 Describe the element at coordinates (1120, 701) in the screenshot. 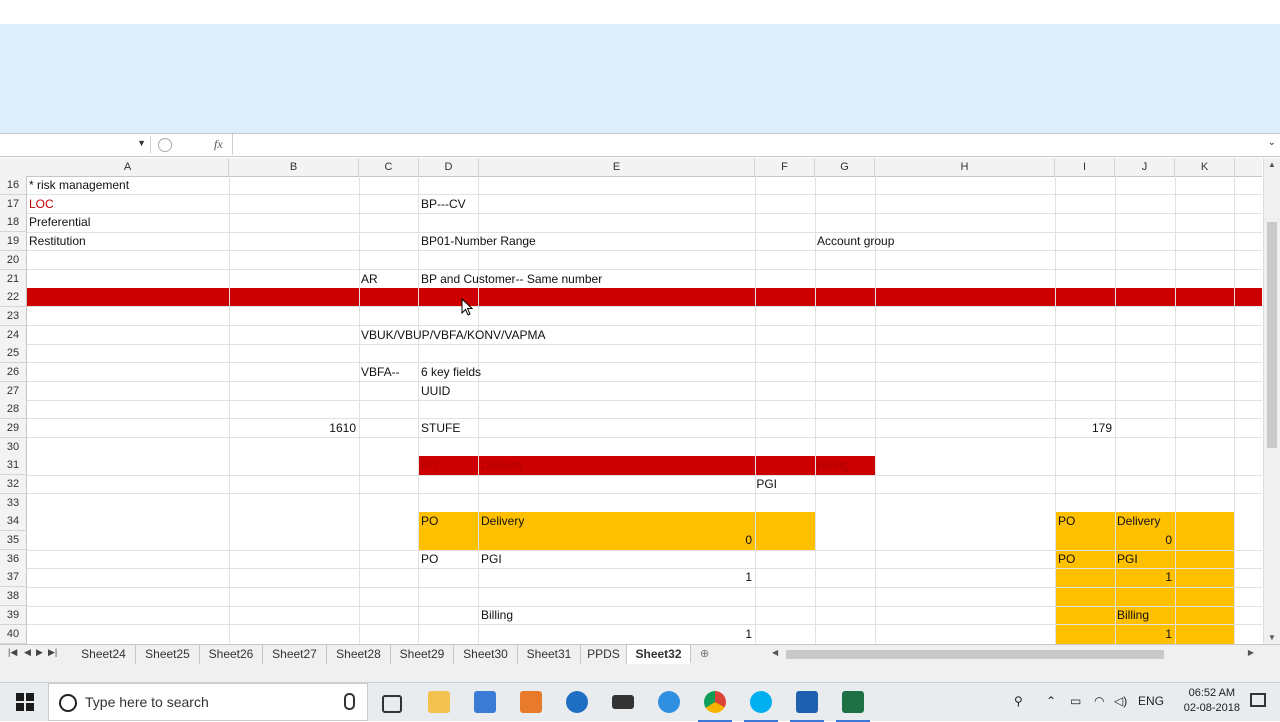

I see `volume-icon: ◁)` at that location.